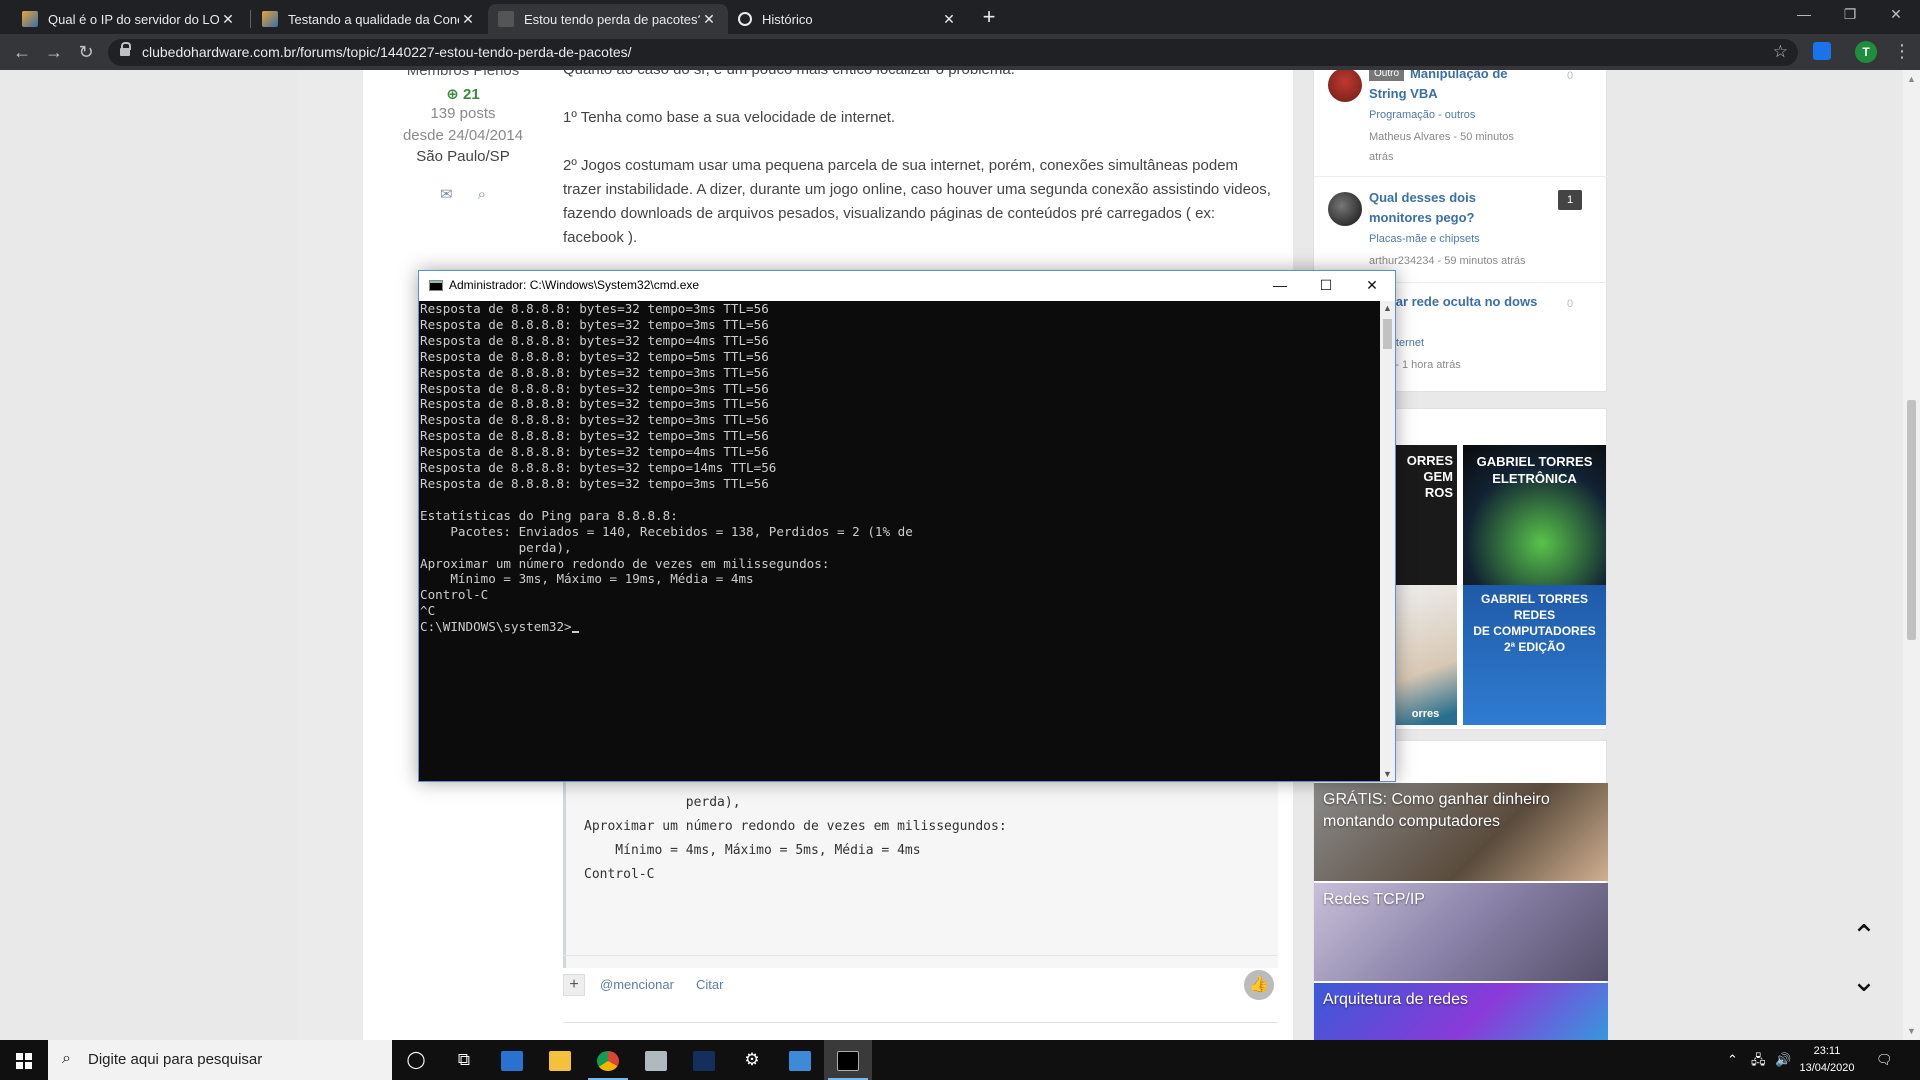 The image size is (1920, 1080). What do you see at coordinates (1387, 541) in the screenshot?
I see `cmd-scrollbar: ▲ ▼` at bounding box center [1387, 541].